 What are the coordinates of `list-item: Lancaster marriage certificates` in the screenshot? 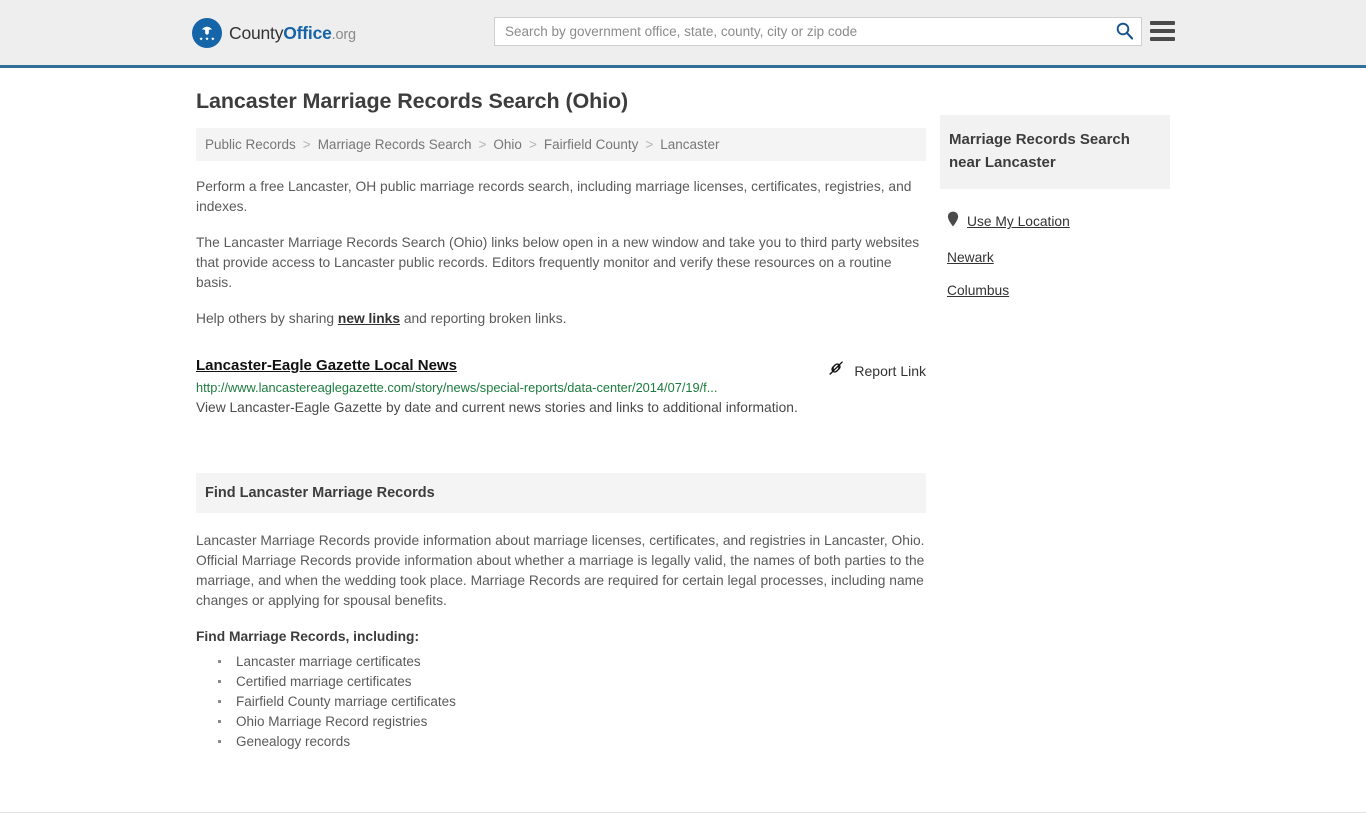 It's located at (572, 662).